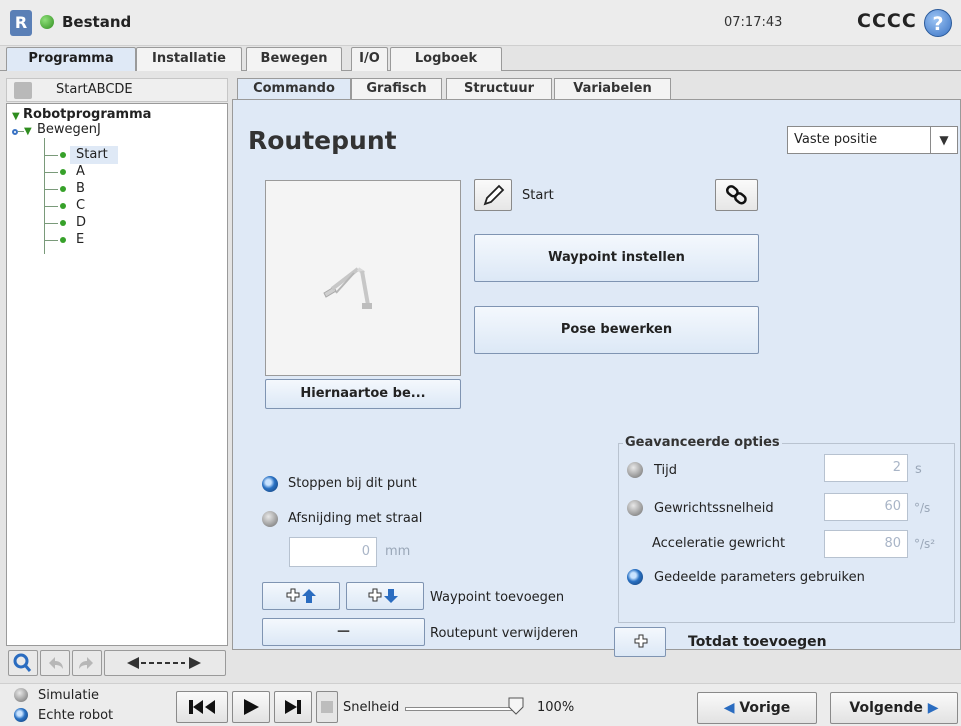  What do you see at coordinates (21, 715) in the screenshot?
I see `real-robot-radio` at bounding box center [21, 715].